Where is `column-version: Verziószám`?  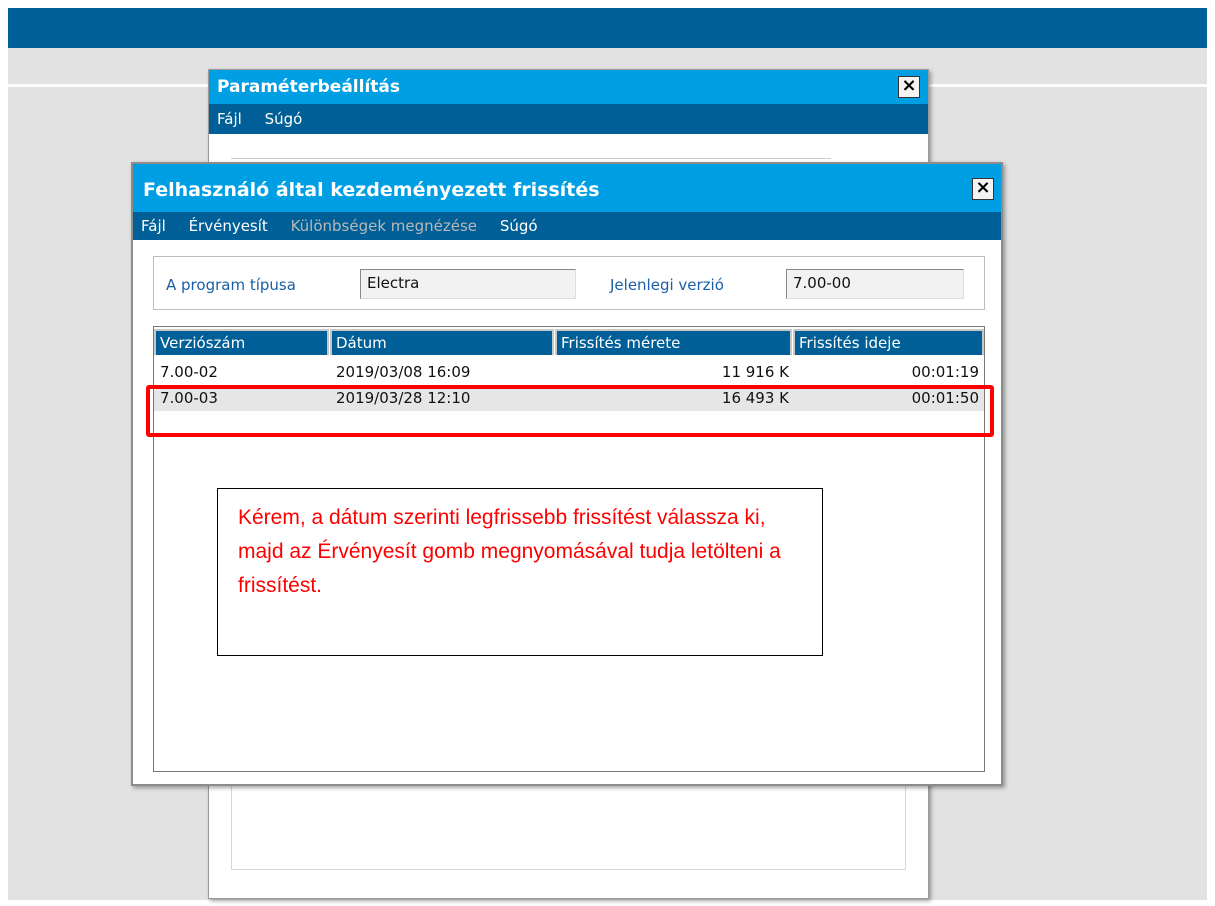 column-version: Verziószám is located at coordinates (241, 342).